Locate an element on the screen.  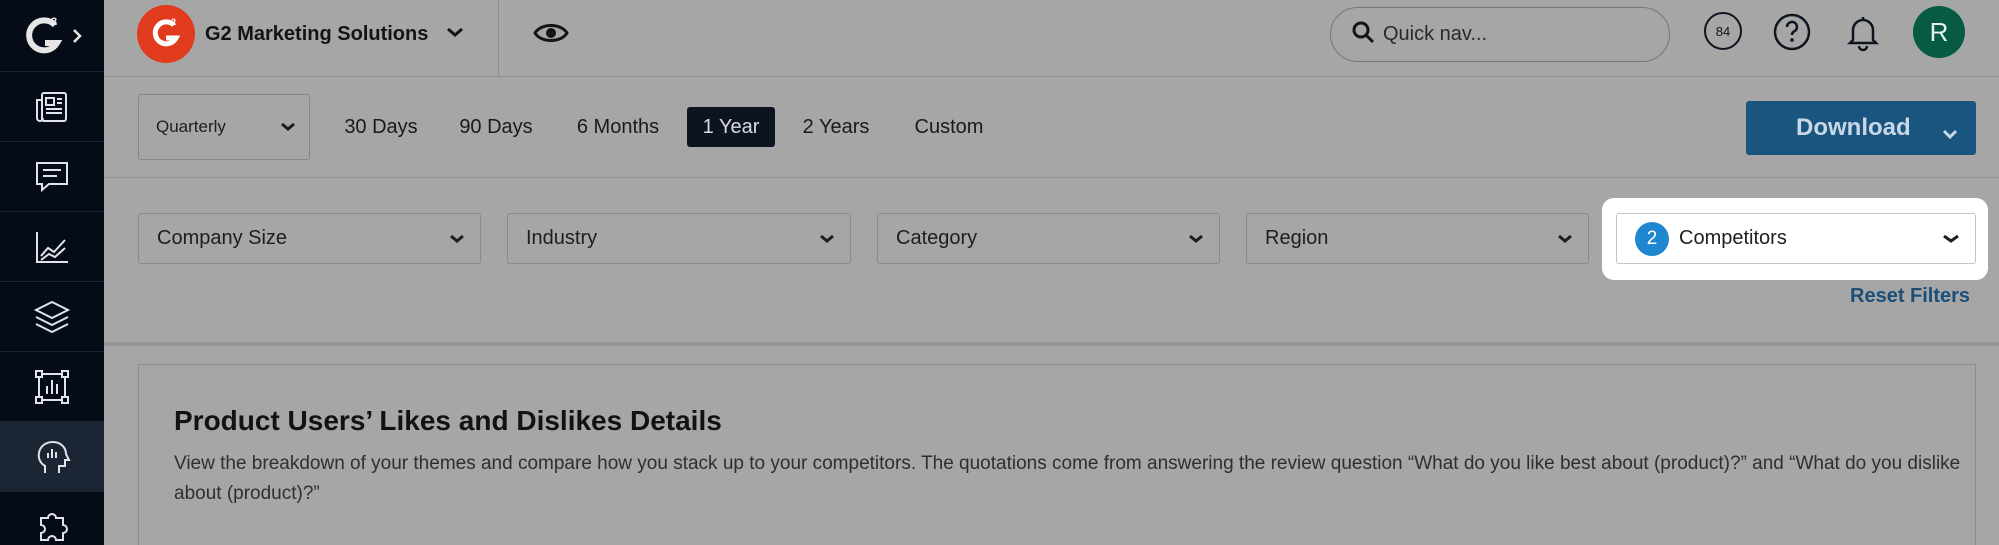
expand-chevron-icon is located at coordinates (77, 36).